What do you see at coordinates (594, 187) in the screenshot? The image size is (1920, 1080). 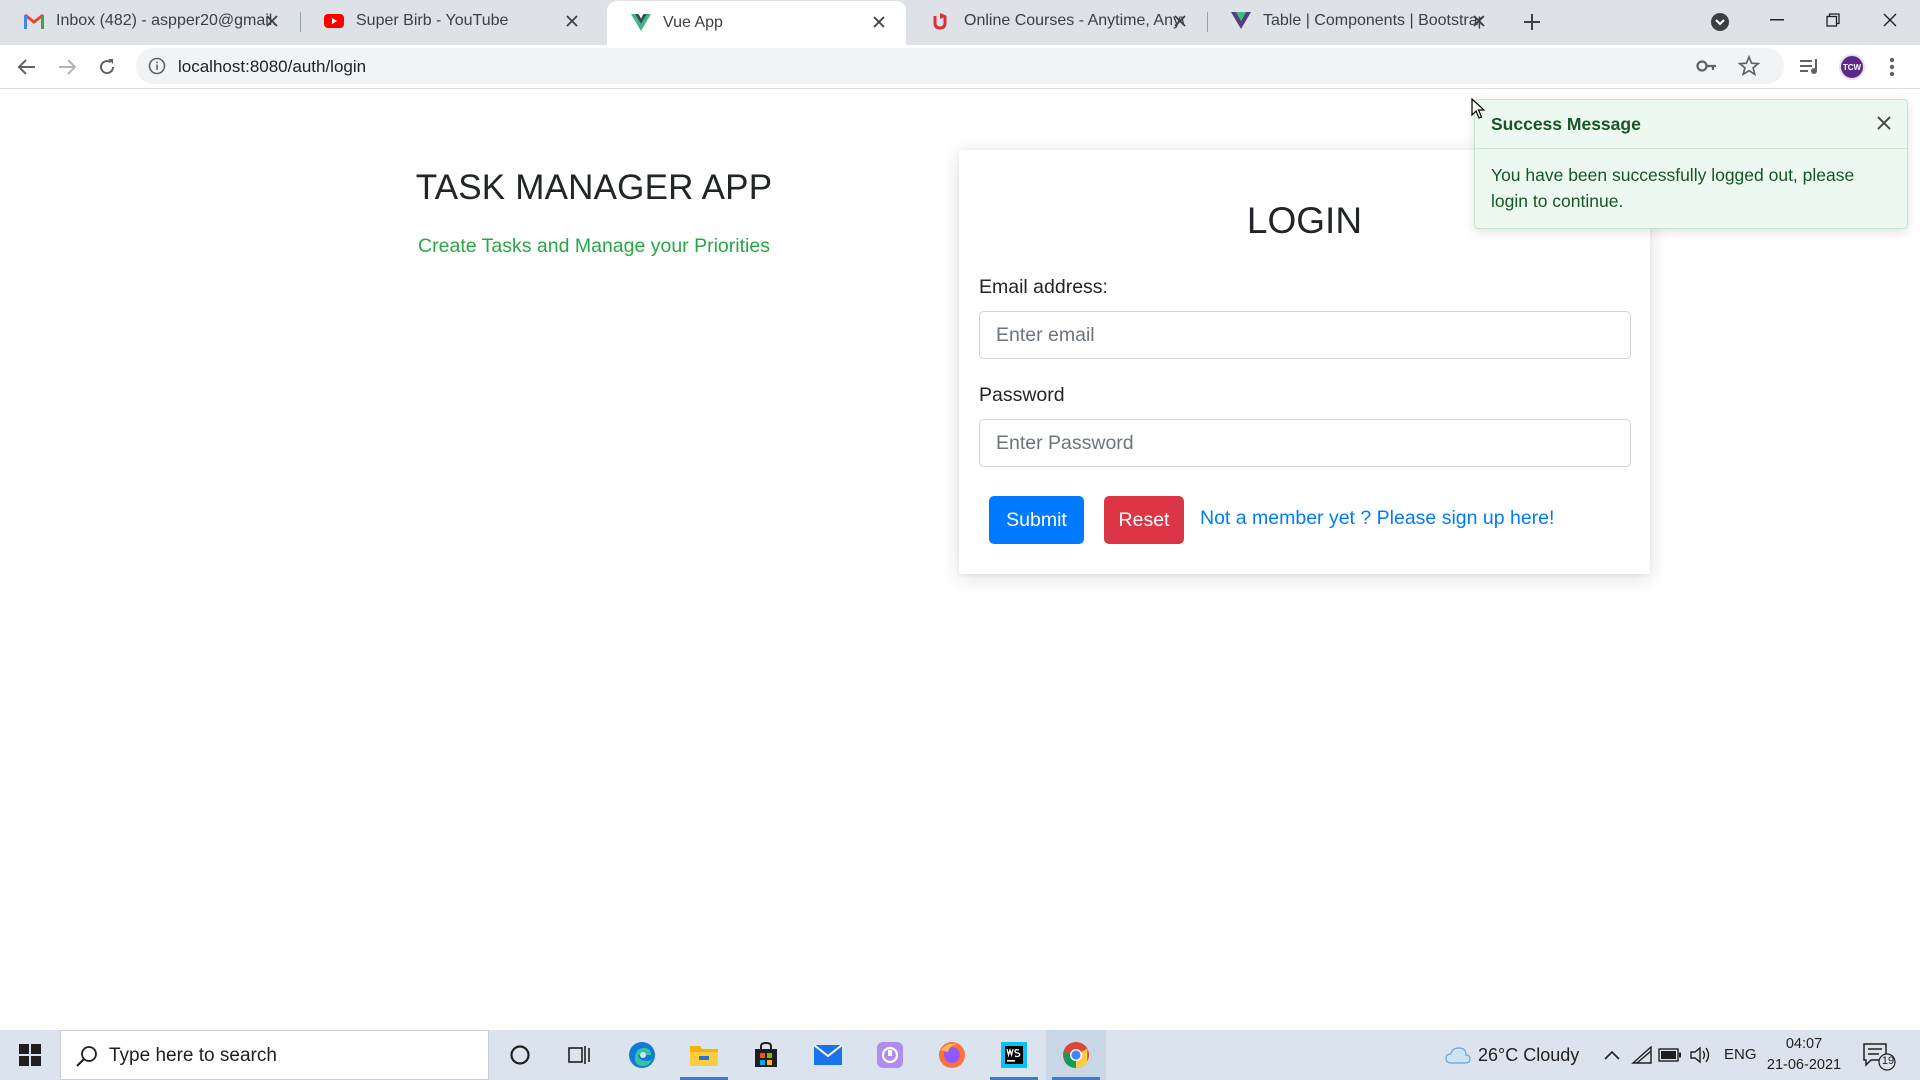 I see `app-title: TASK MANAGER APP` at bounding box center [594, 187].